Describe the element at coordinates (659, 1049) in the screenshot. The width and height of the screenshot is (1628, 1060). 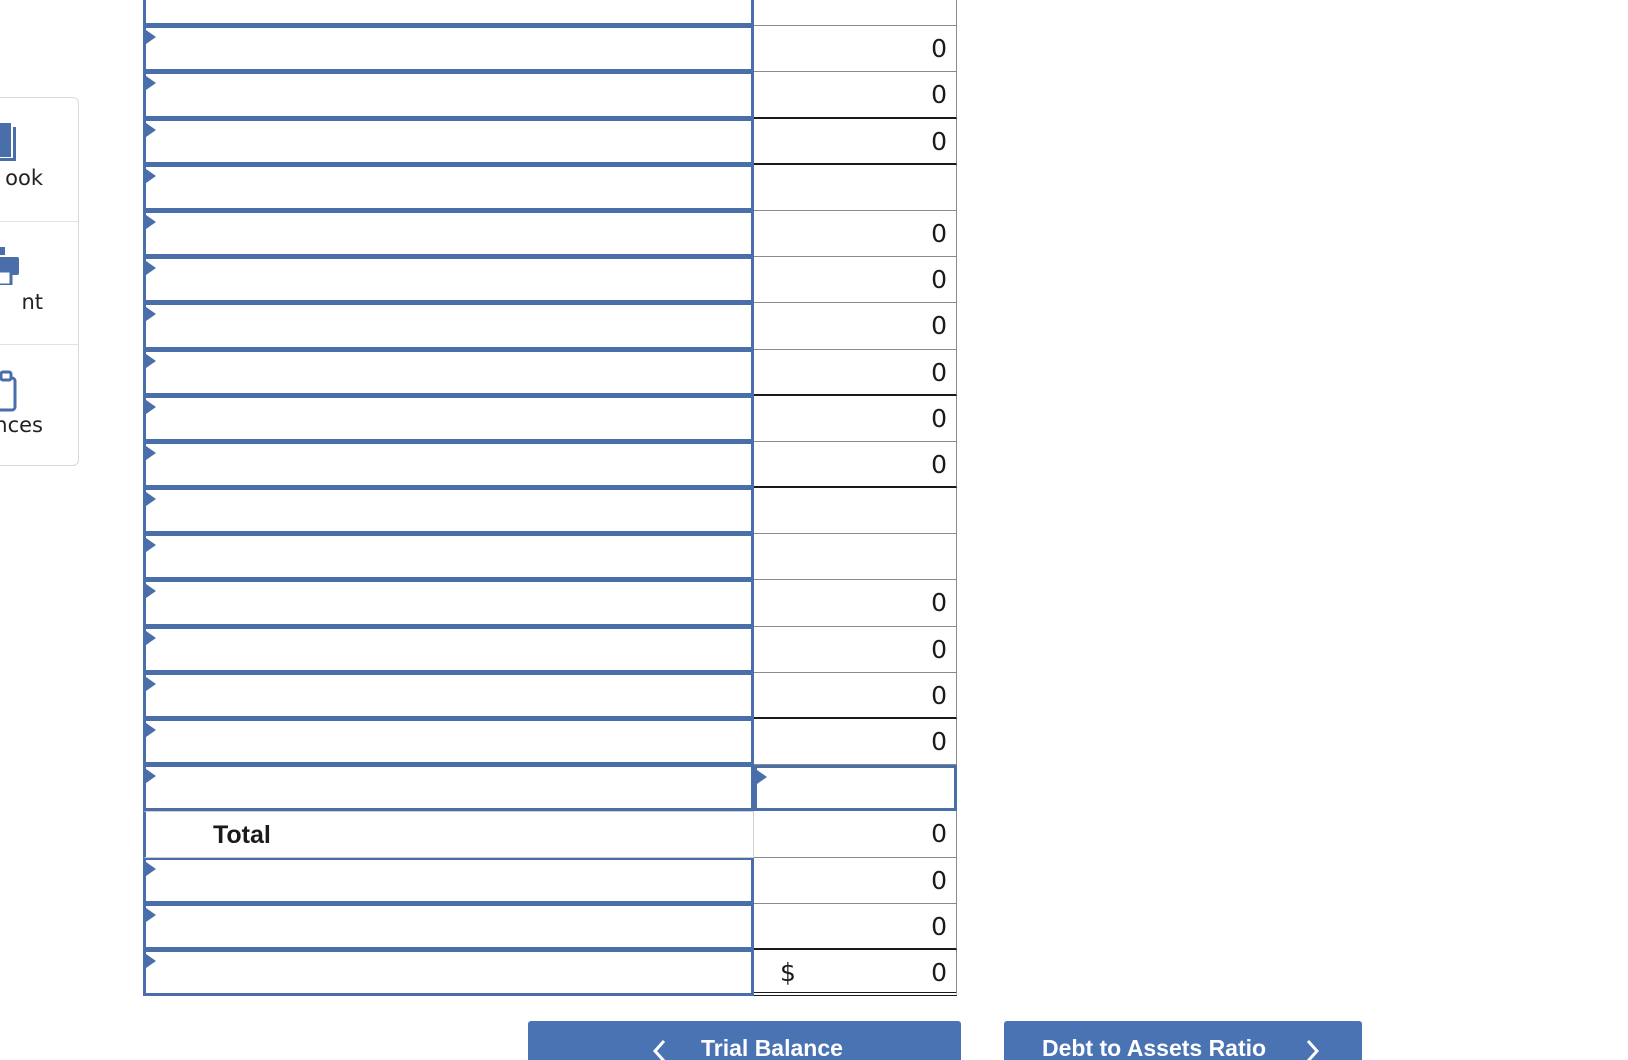
I see `chevron-left-icon` at that location.